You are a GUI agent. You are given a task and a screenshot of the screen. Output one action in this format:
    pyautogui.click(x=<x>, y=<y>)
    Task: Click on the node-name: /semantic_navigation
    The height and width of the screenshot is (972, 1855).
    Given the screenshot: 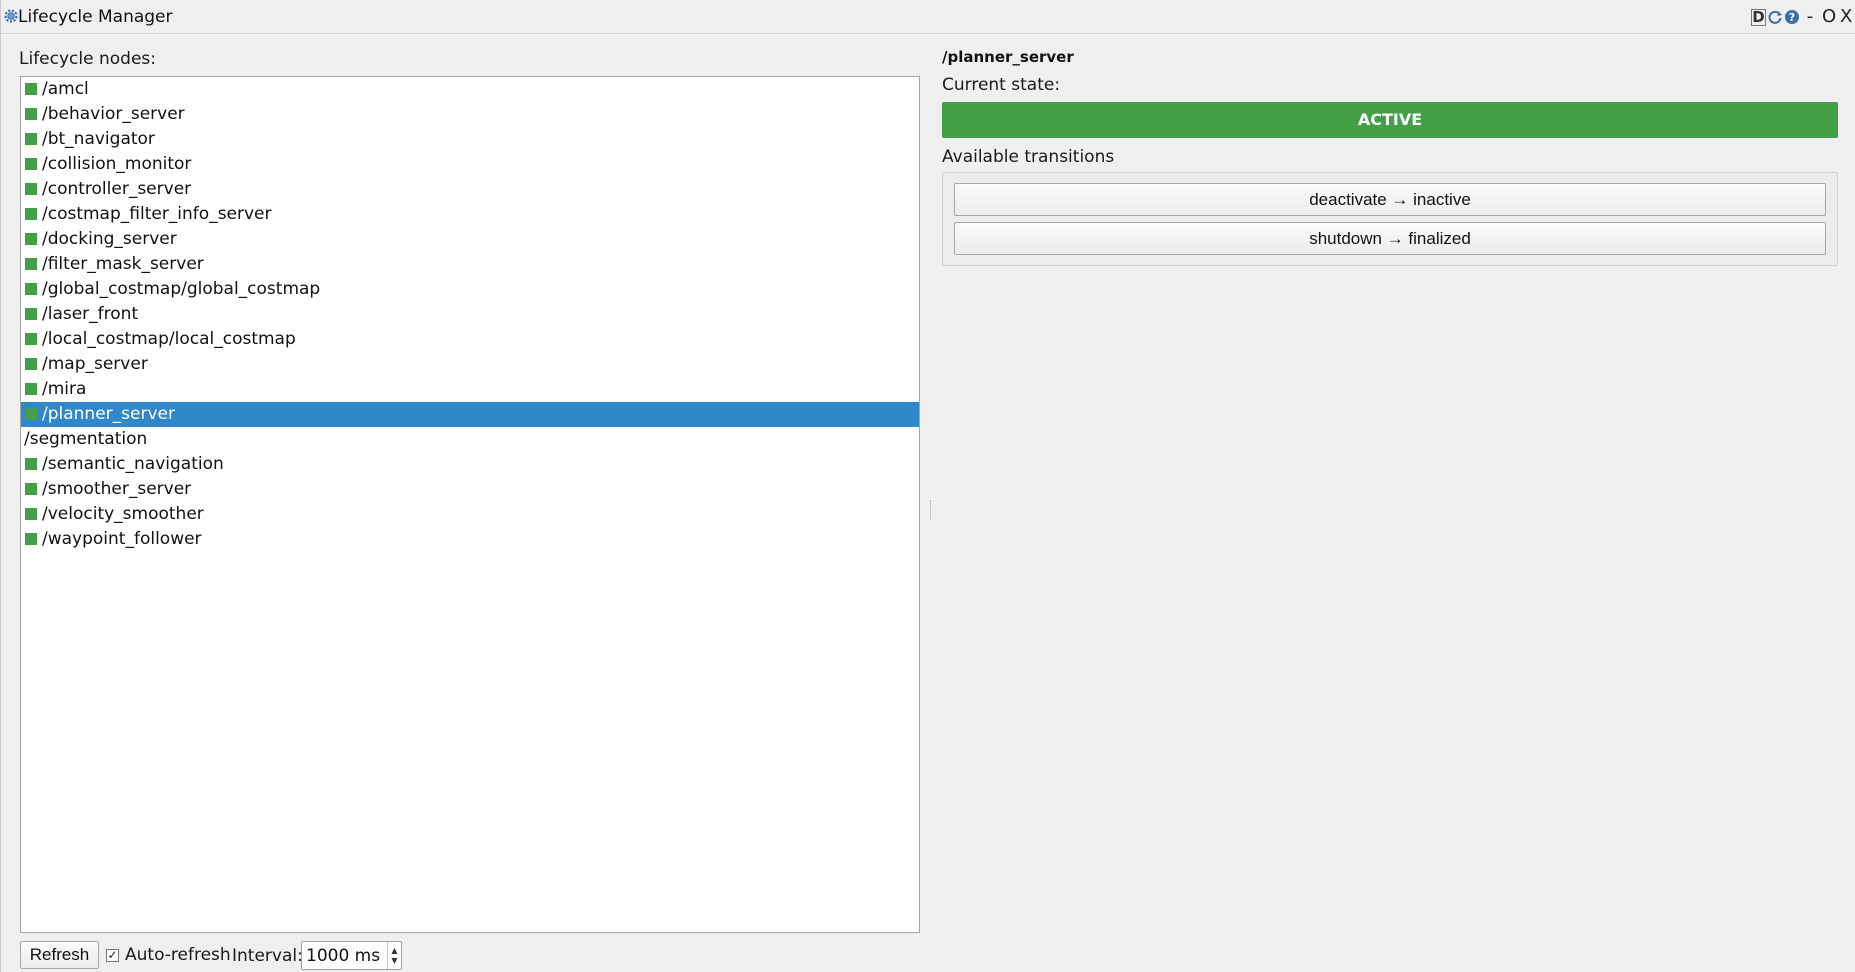 What is the action you would take?
    pyautogui.click(x=133, y=464)
    